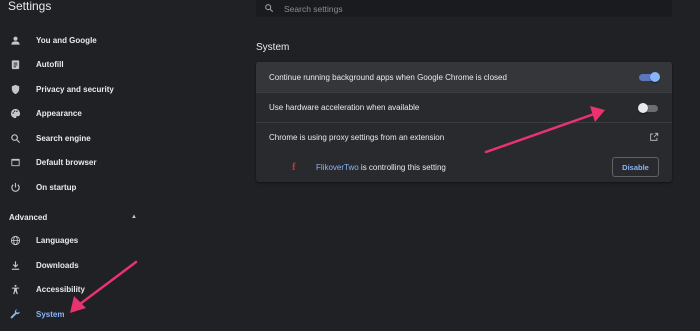 The image size is (700, 331). Describe the element at coordinates (337, 167) in the screenshot. I see `extension-name-link: FlikoverTwo` at that location.